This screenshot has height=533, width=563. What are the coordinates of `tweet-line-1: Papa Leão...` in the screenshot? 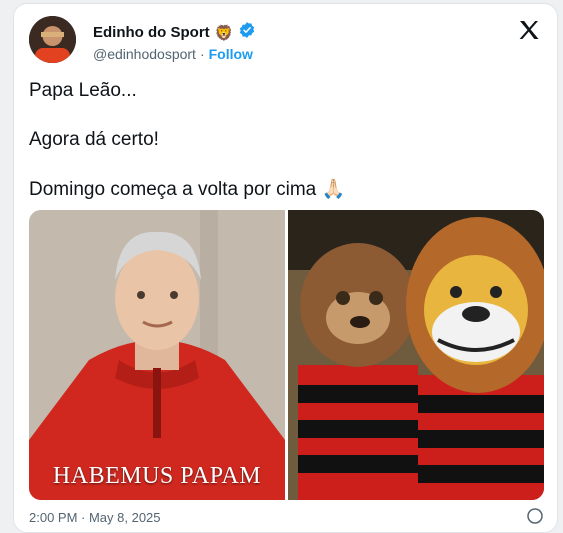 It's located at (83, 90).